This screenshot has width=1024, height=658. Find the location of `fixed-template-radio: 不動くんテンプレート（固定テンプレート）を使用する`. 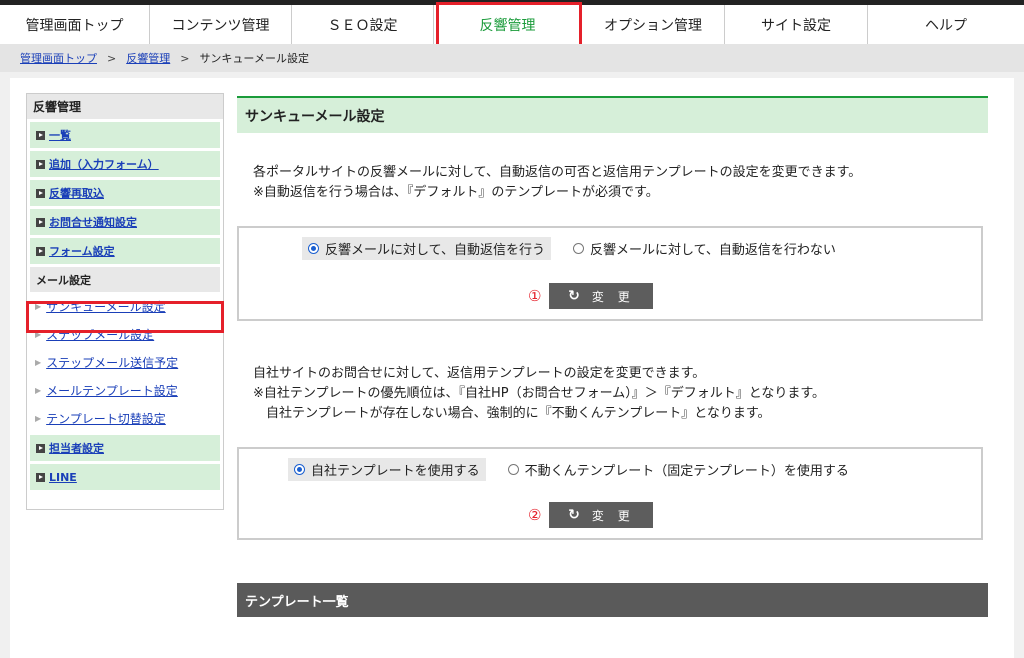

fixed-template-radio: 不動くんテンプレート（固定テンプレート）を使用する is located at coordinates (678, 469).